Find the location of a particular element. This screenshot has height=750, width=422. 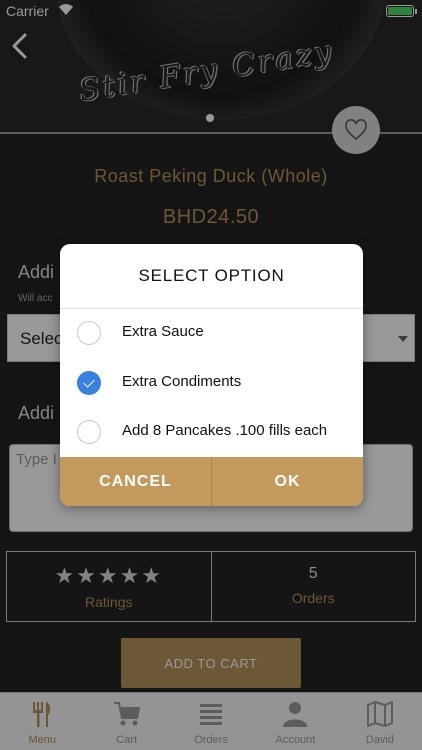

cancel-button: CANCEL is located at coordinates (135, 481).